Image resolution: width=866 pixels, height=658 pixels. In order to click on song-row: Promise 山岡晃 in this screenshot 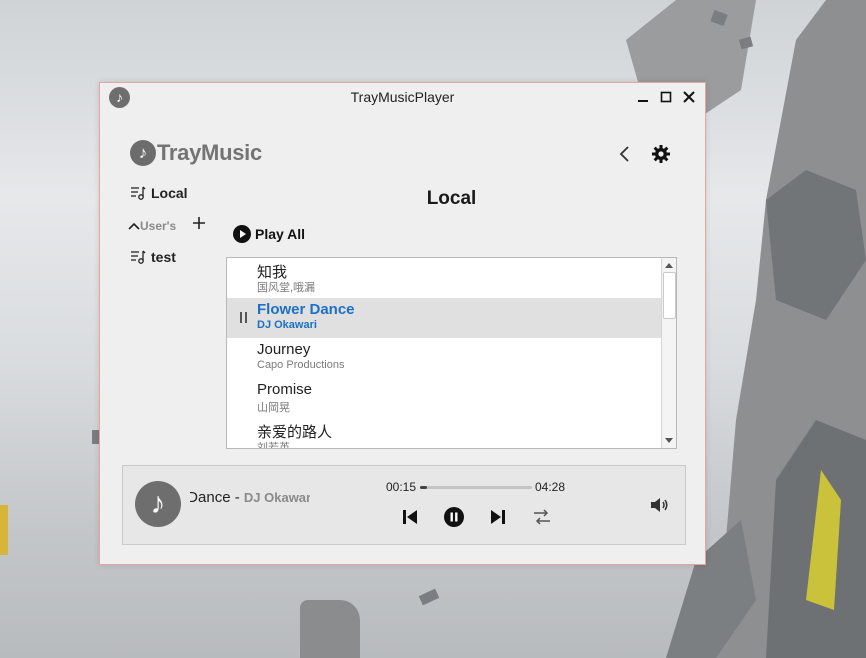, I will do `click(444, 398)`.